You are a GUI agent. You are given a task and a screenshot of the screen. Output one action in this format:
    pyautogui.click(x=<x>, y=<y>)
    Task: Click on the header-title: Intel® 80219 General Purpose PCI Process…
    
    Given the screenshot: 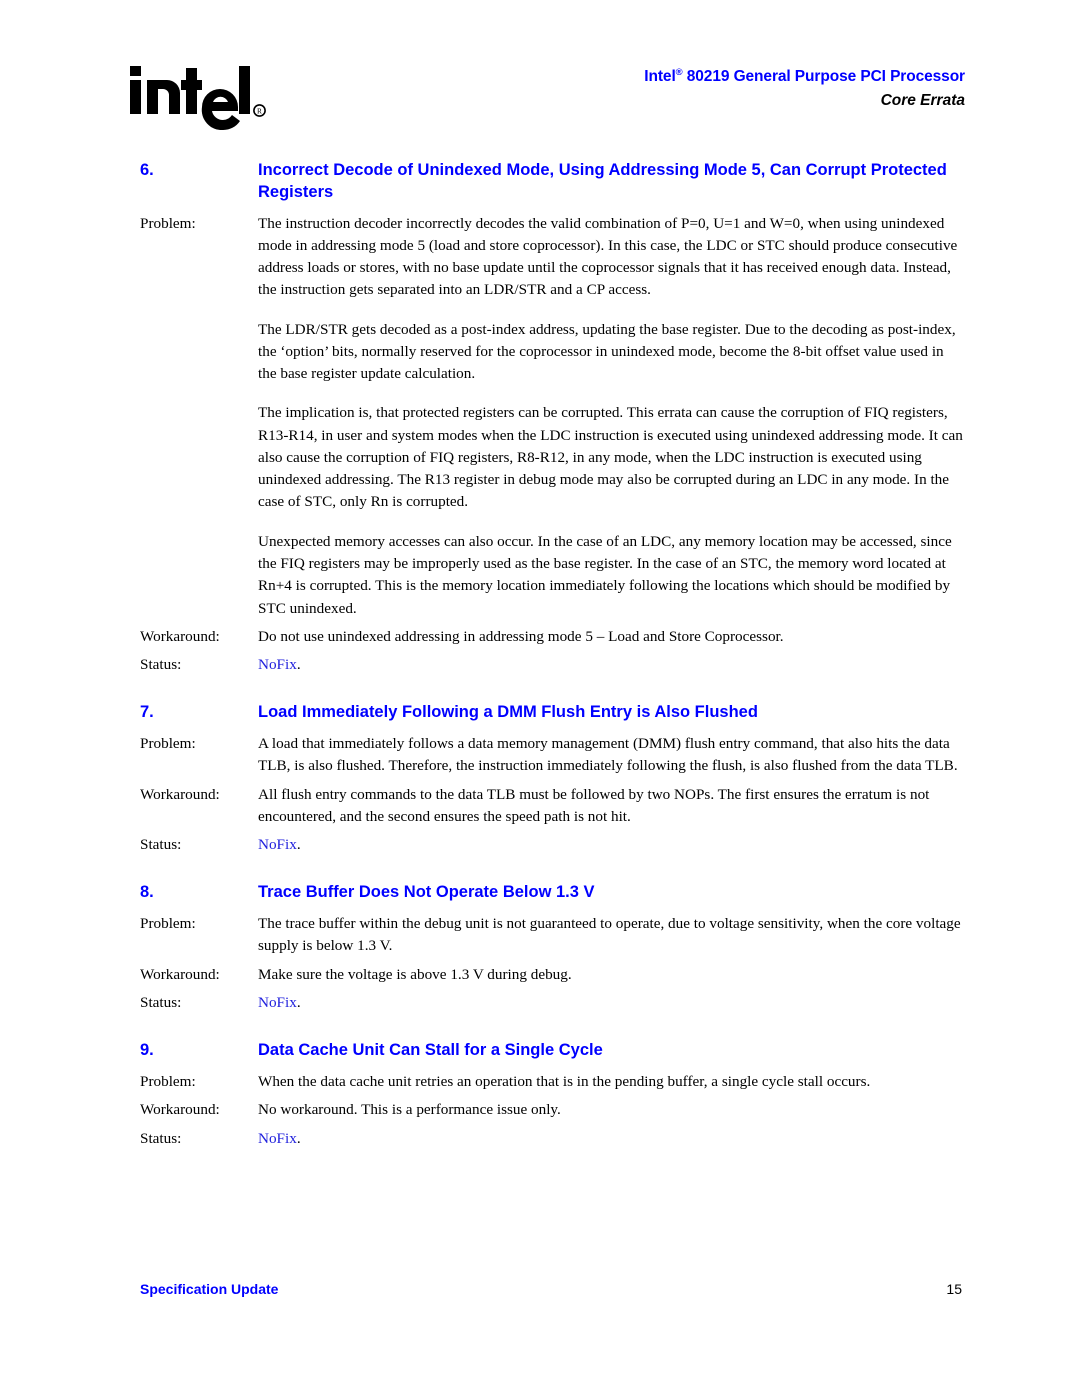 What is the action you would take?
    pyautogui.click(x=804, y=77)
    